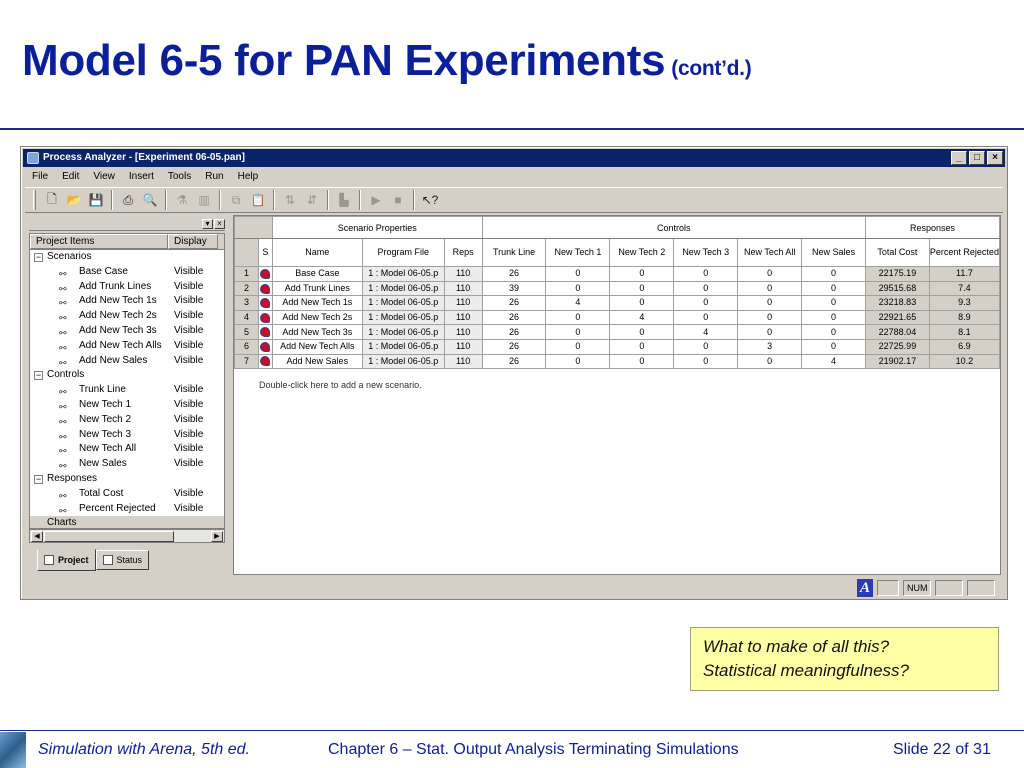 This screenshot has height=768, width=1024. What do you see at coordinates (897, 252) in the screenshot?
I see `column-header: Total Cost` at bounding box center [897, 252].